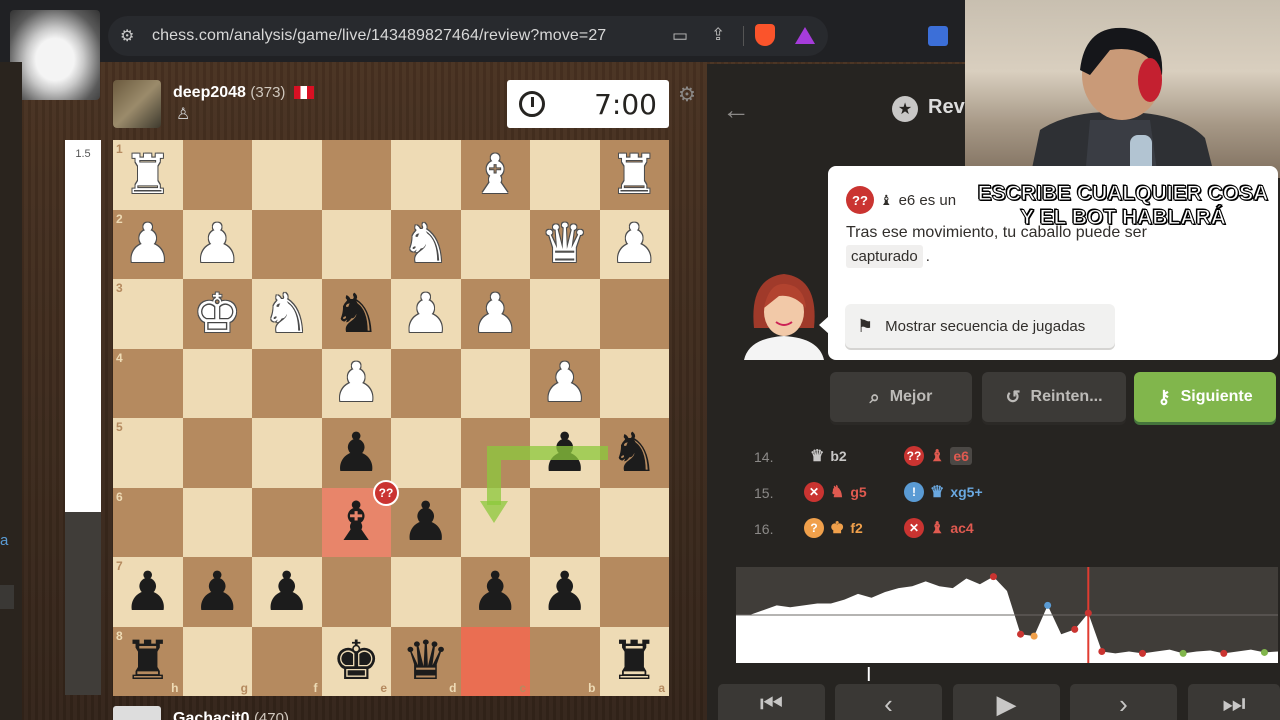 Image resolution: width=1280 pixels, height=720 pixels. What do you see at coordinates (217, 383) in the screenshot?
I see `square-g4` at bounding box center [217, 383].